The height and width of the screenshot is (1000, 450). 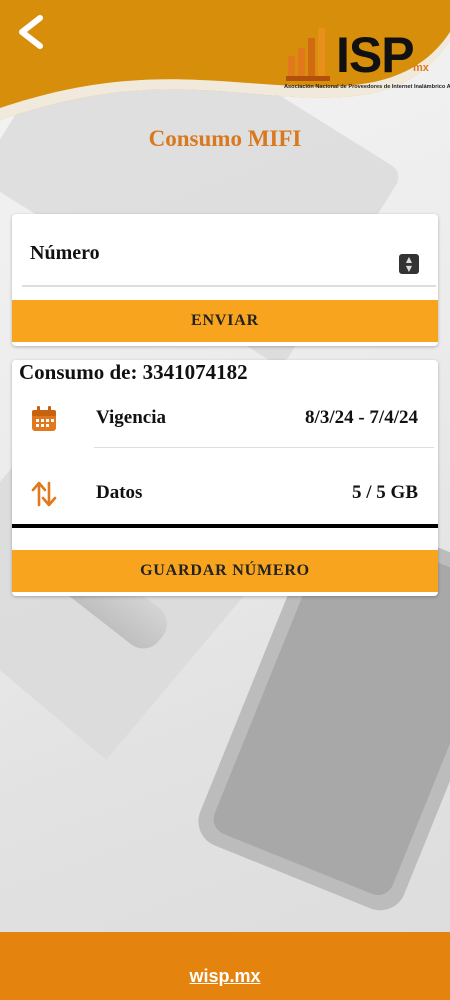 What do you see at coordinates (225, 496) in the screenshot?
I see `data-row: Datos 5 / 5 GB` at bounding box center [225, 496].